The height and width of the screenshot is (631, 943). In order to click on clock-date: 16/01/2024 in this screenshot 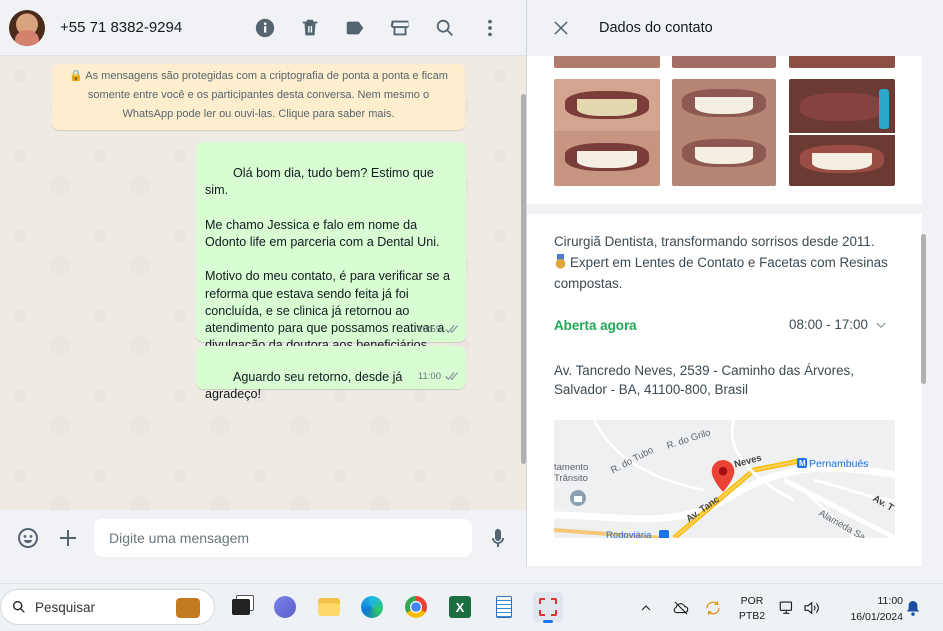, I will do `click(876, 617)`.